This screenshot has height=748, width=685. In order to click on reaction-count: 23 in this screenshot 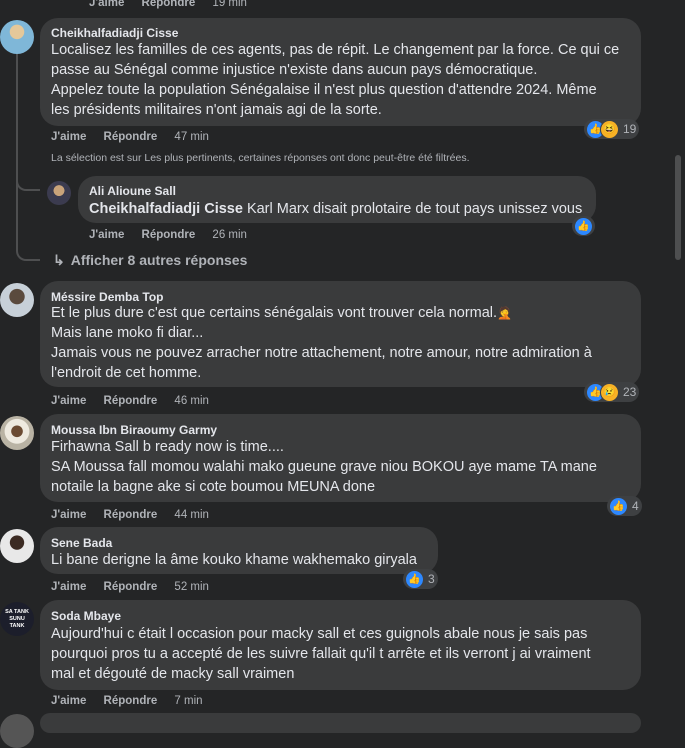, I will do `click(630, 392)`.